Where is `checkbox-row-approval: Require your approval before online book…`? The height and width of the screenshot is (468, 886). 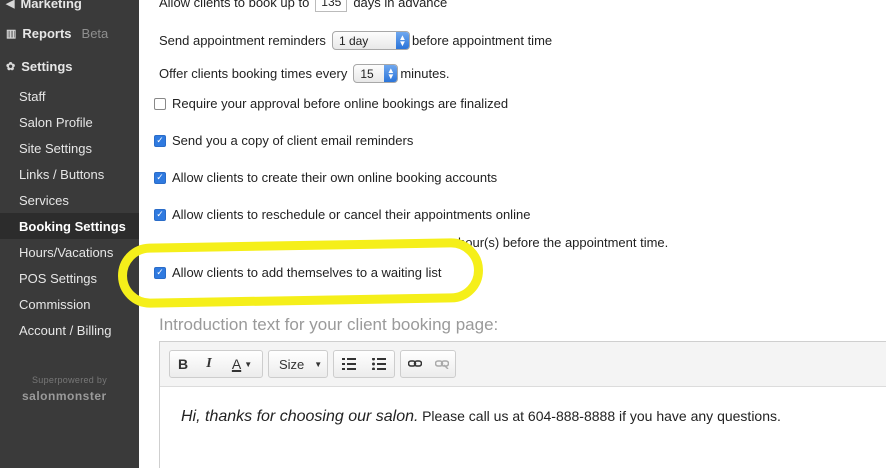 checkbox-row-approval: Require your approval before online book… is located at coordinates (331, 103).